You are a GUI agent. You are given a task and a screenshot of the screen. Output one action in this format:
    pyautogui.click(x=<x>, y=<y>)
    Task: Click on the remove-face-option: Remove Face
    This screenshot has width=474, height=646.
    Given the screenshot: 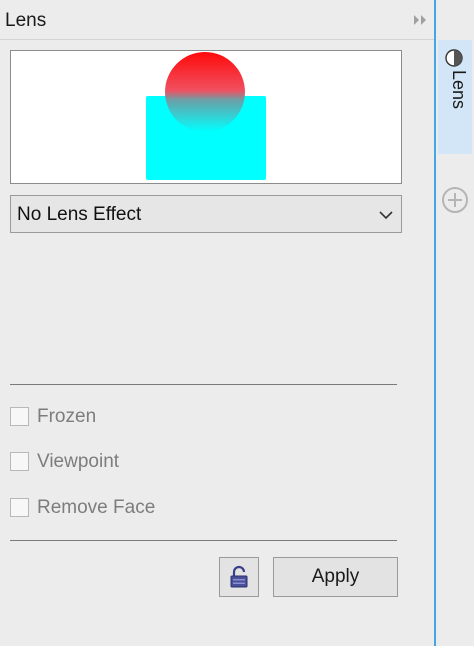 What is the action you would take?
    pyautogui.click(x=160, y=508)
    